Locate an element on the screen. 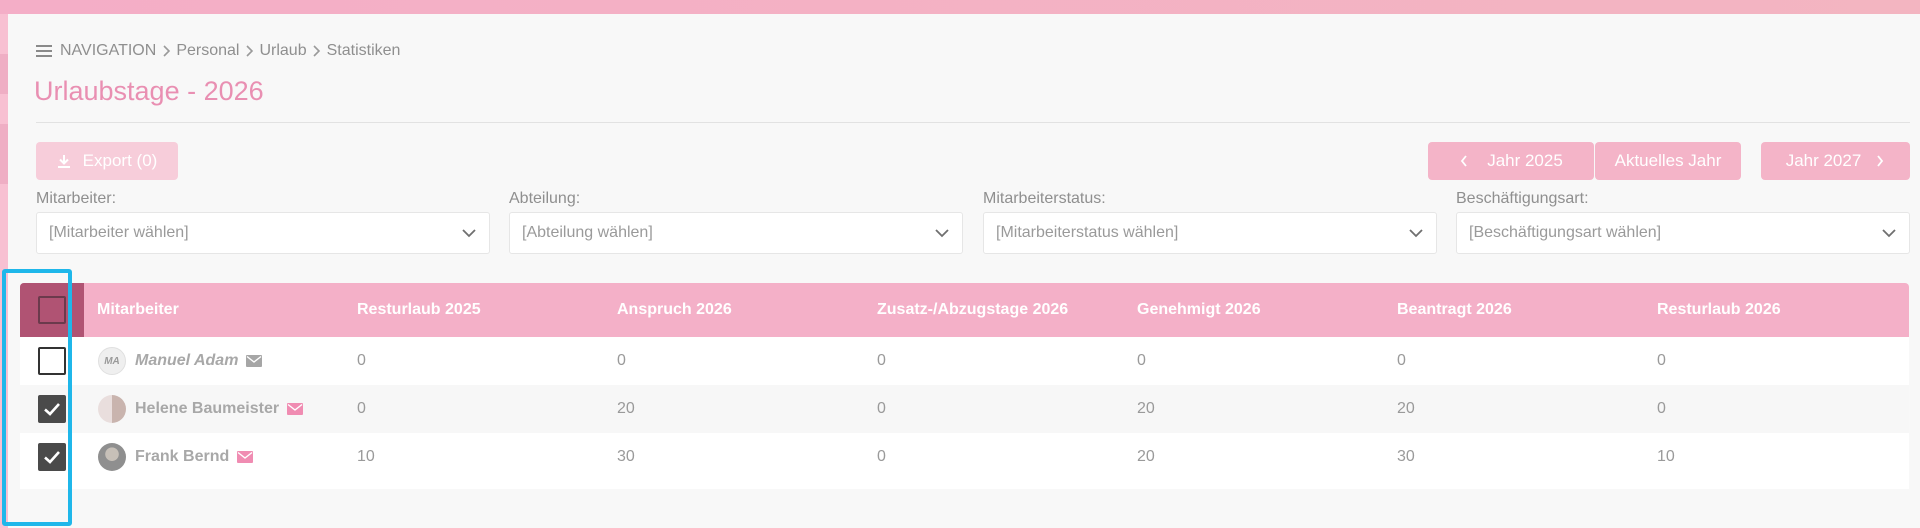 The width and height of the screenshot is (1920, 528). cell-anspruch-2026: 0 is located at coordinates (621, 360).